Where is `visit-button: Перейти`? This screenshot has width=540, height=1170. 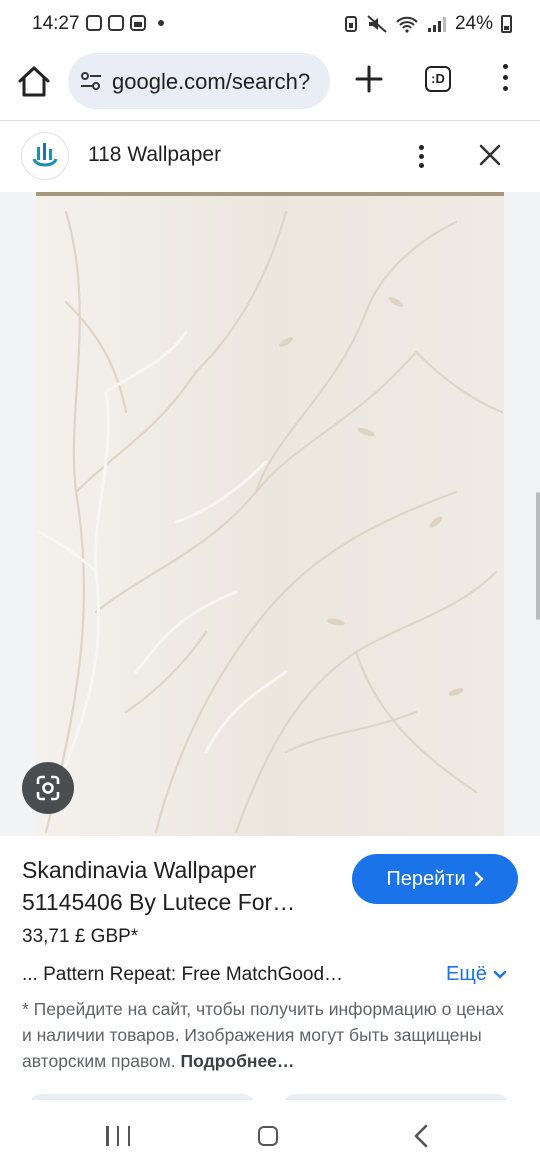 visit-button: Перейти is located at coordinates (435, 879).